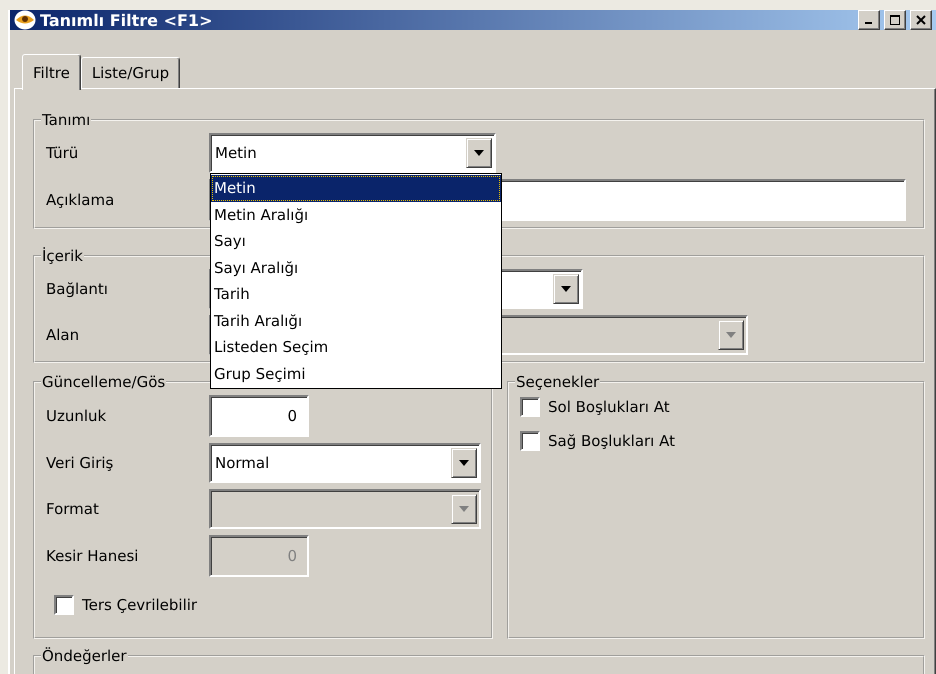 The image size is (936, 674). Describe the element at coordinates (557, 382) in the screenshot. I see `group-title: Seçenekler` at that location.